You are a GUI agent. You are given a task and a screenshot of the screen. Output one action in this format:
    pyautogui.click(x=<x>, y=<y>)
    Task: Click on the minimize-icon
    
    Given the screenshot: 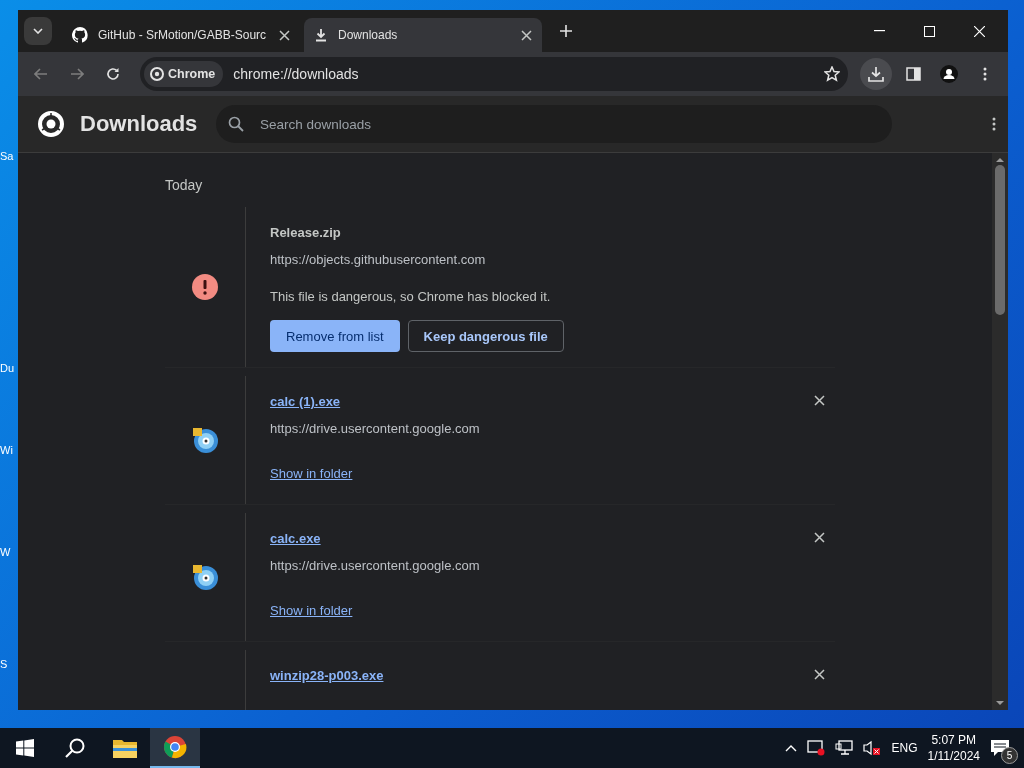 What is the action you would take?
    pyautogui.click(x=879, y=31)
    